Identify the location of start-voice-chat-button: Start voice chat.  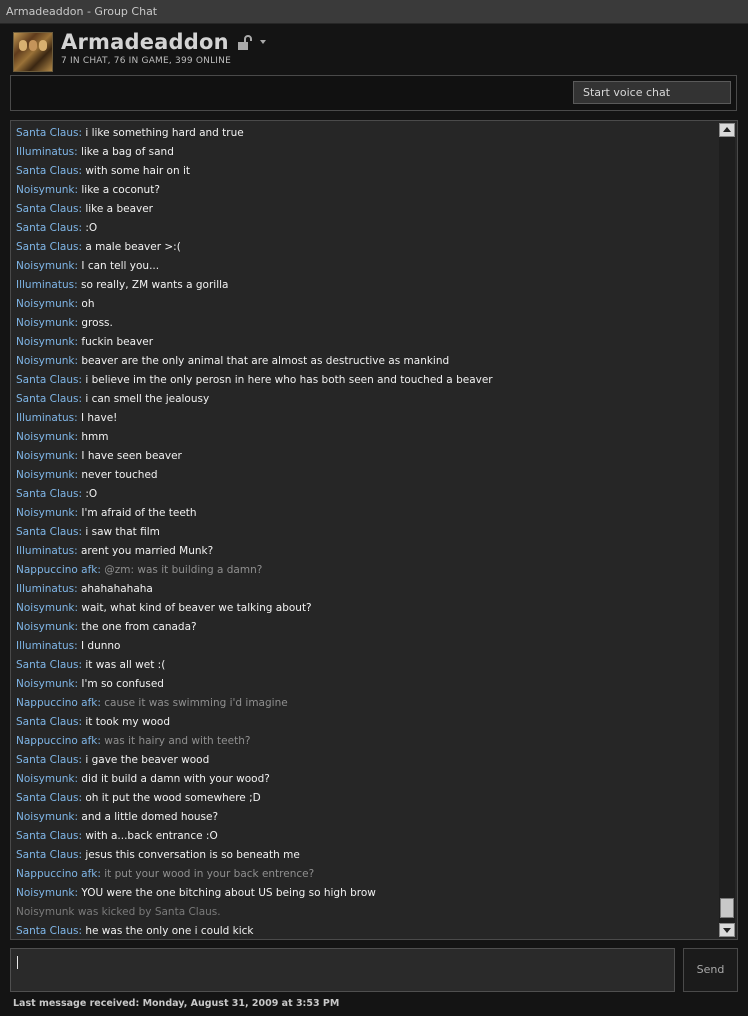
(652, 92).